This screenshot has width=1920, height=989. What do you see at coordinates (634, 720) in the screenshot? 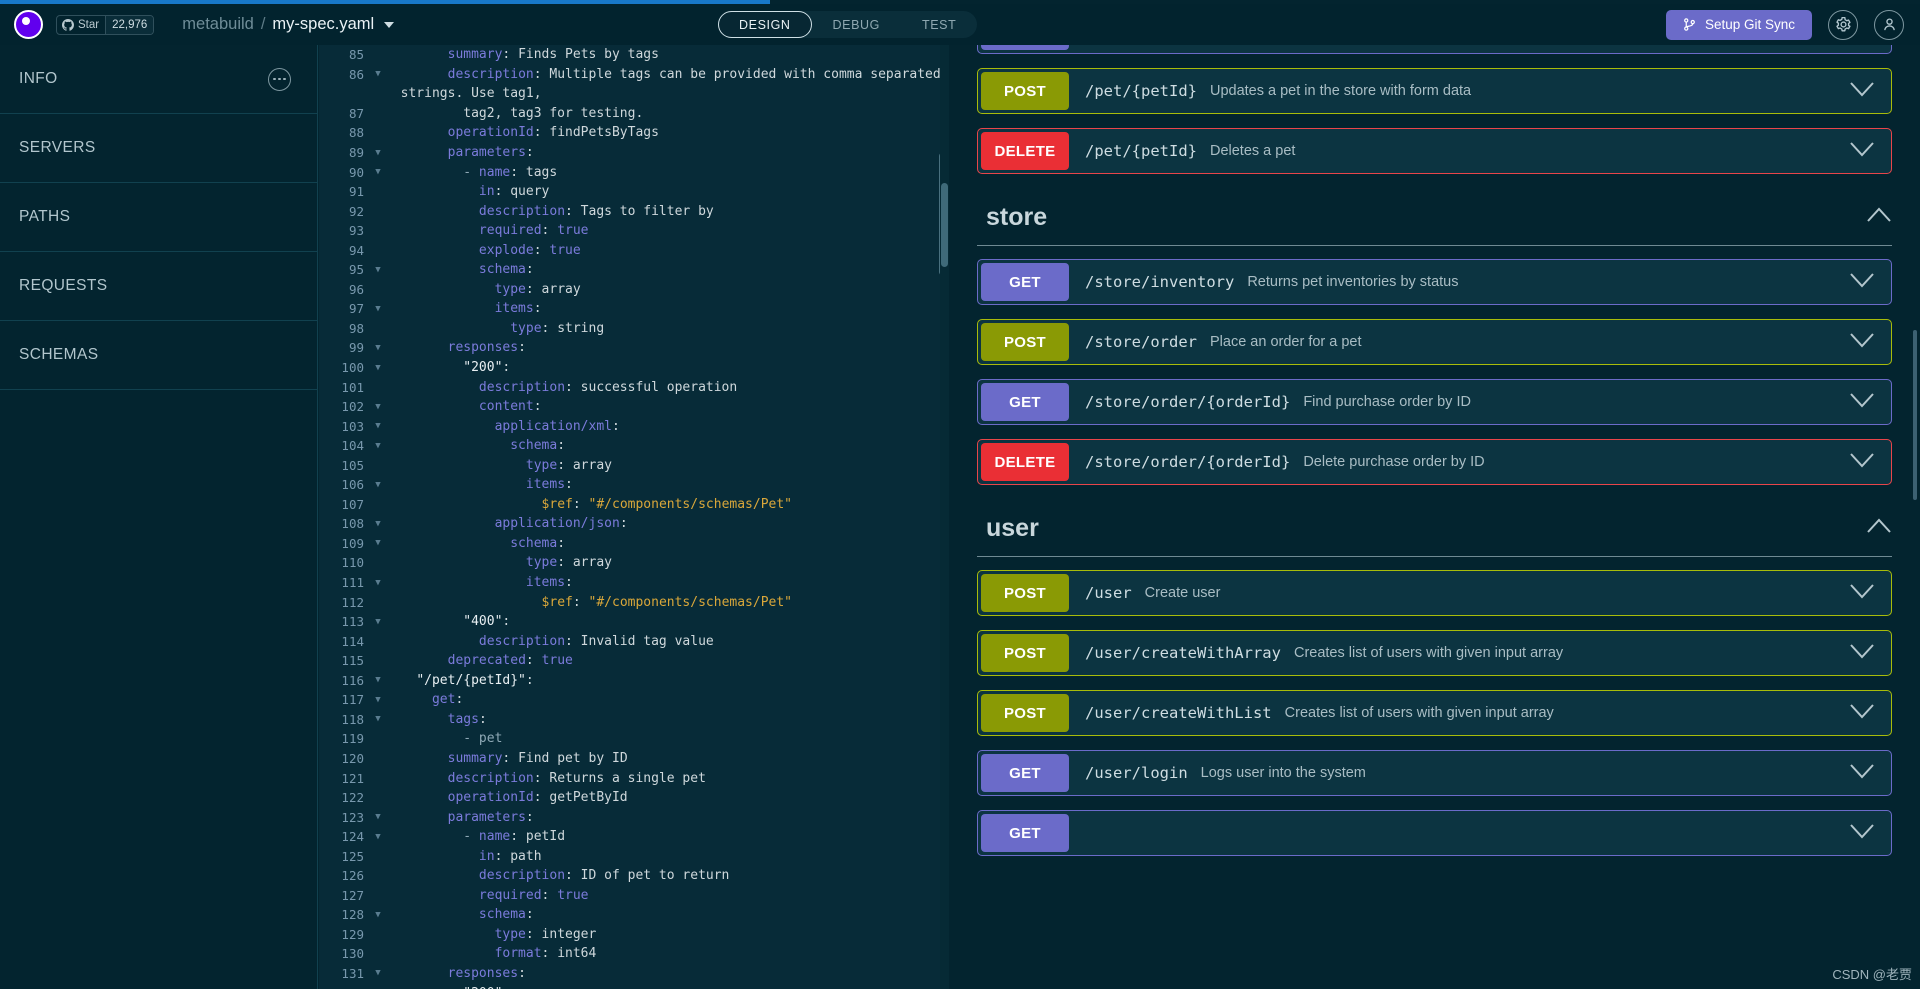
I see `code-line: 118 ▼ tags:` at bounding box center [634, 720].